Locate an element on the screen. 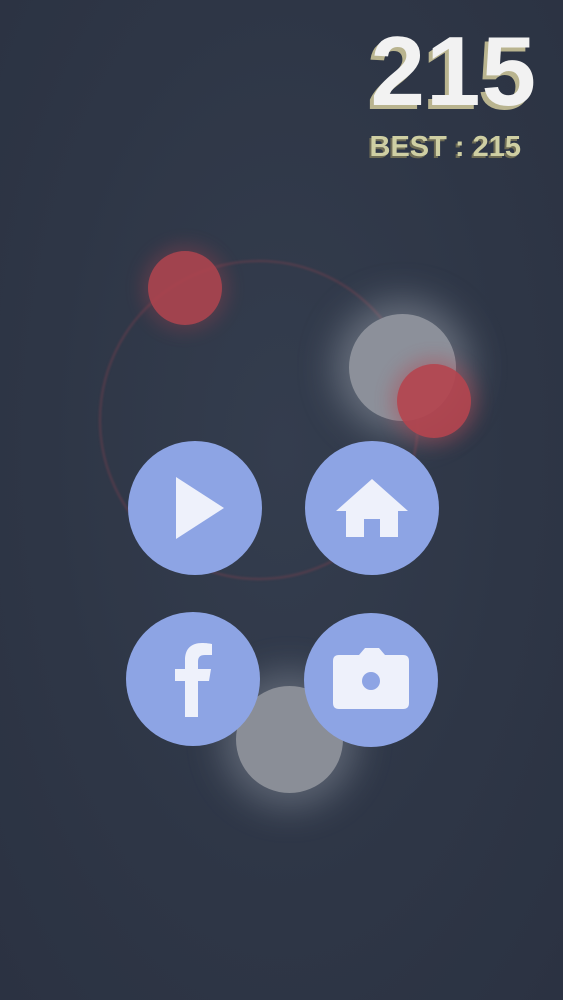 This screenshot has height=1000, width=563. home-button is located at coordinates (372, 508).